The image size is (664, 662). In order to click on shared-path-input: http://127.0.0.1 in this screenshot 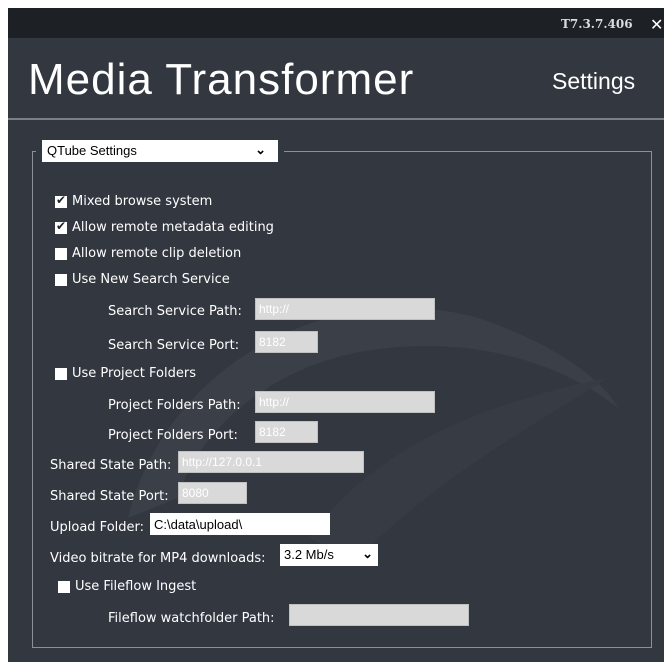, I will do `click(271, 462)`.